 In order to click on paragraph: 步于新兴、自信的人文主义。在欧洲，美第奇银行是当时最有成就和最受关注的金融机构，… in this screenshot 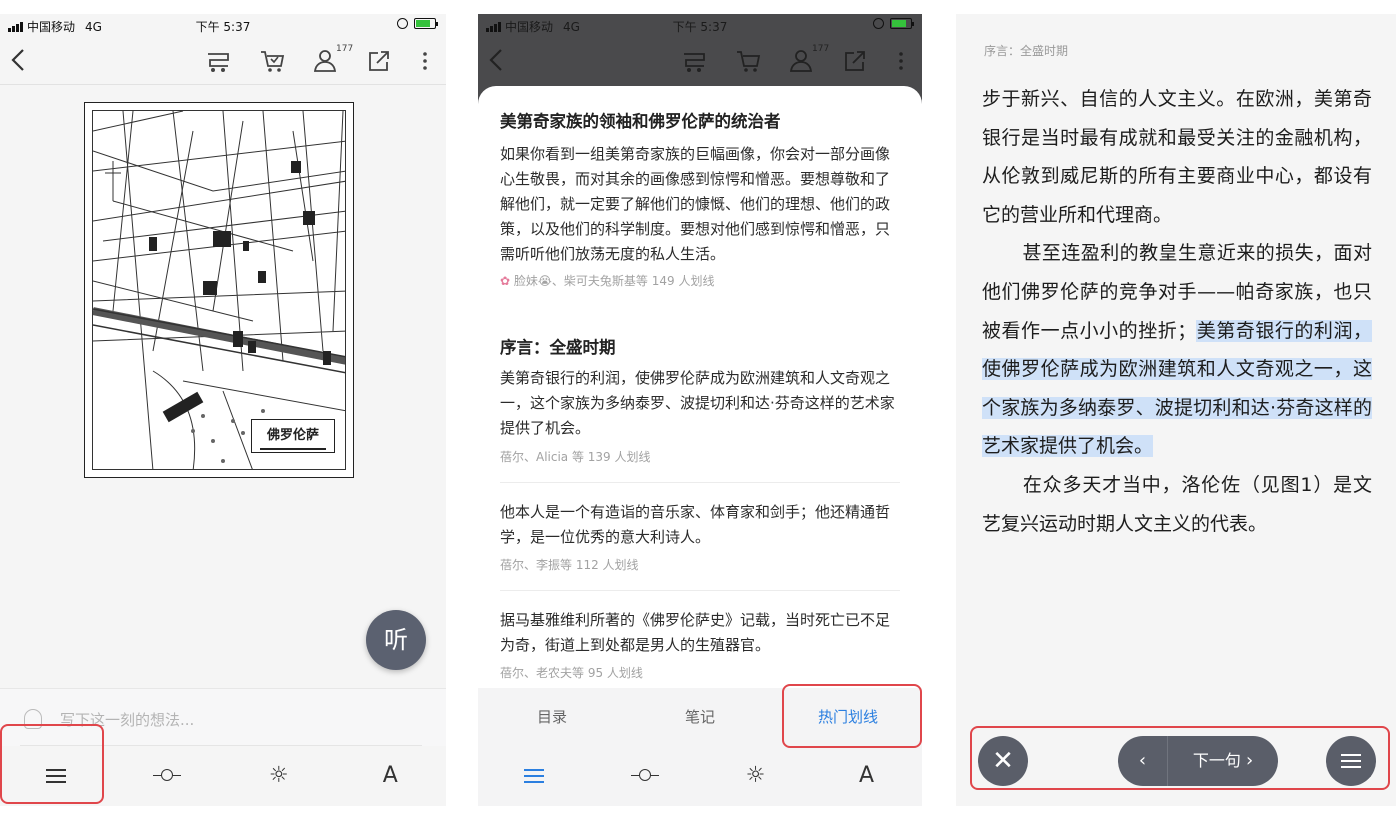, I will do `click(1177, 157)`.